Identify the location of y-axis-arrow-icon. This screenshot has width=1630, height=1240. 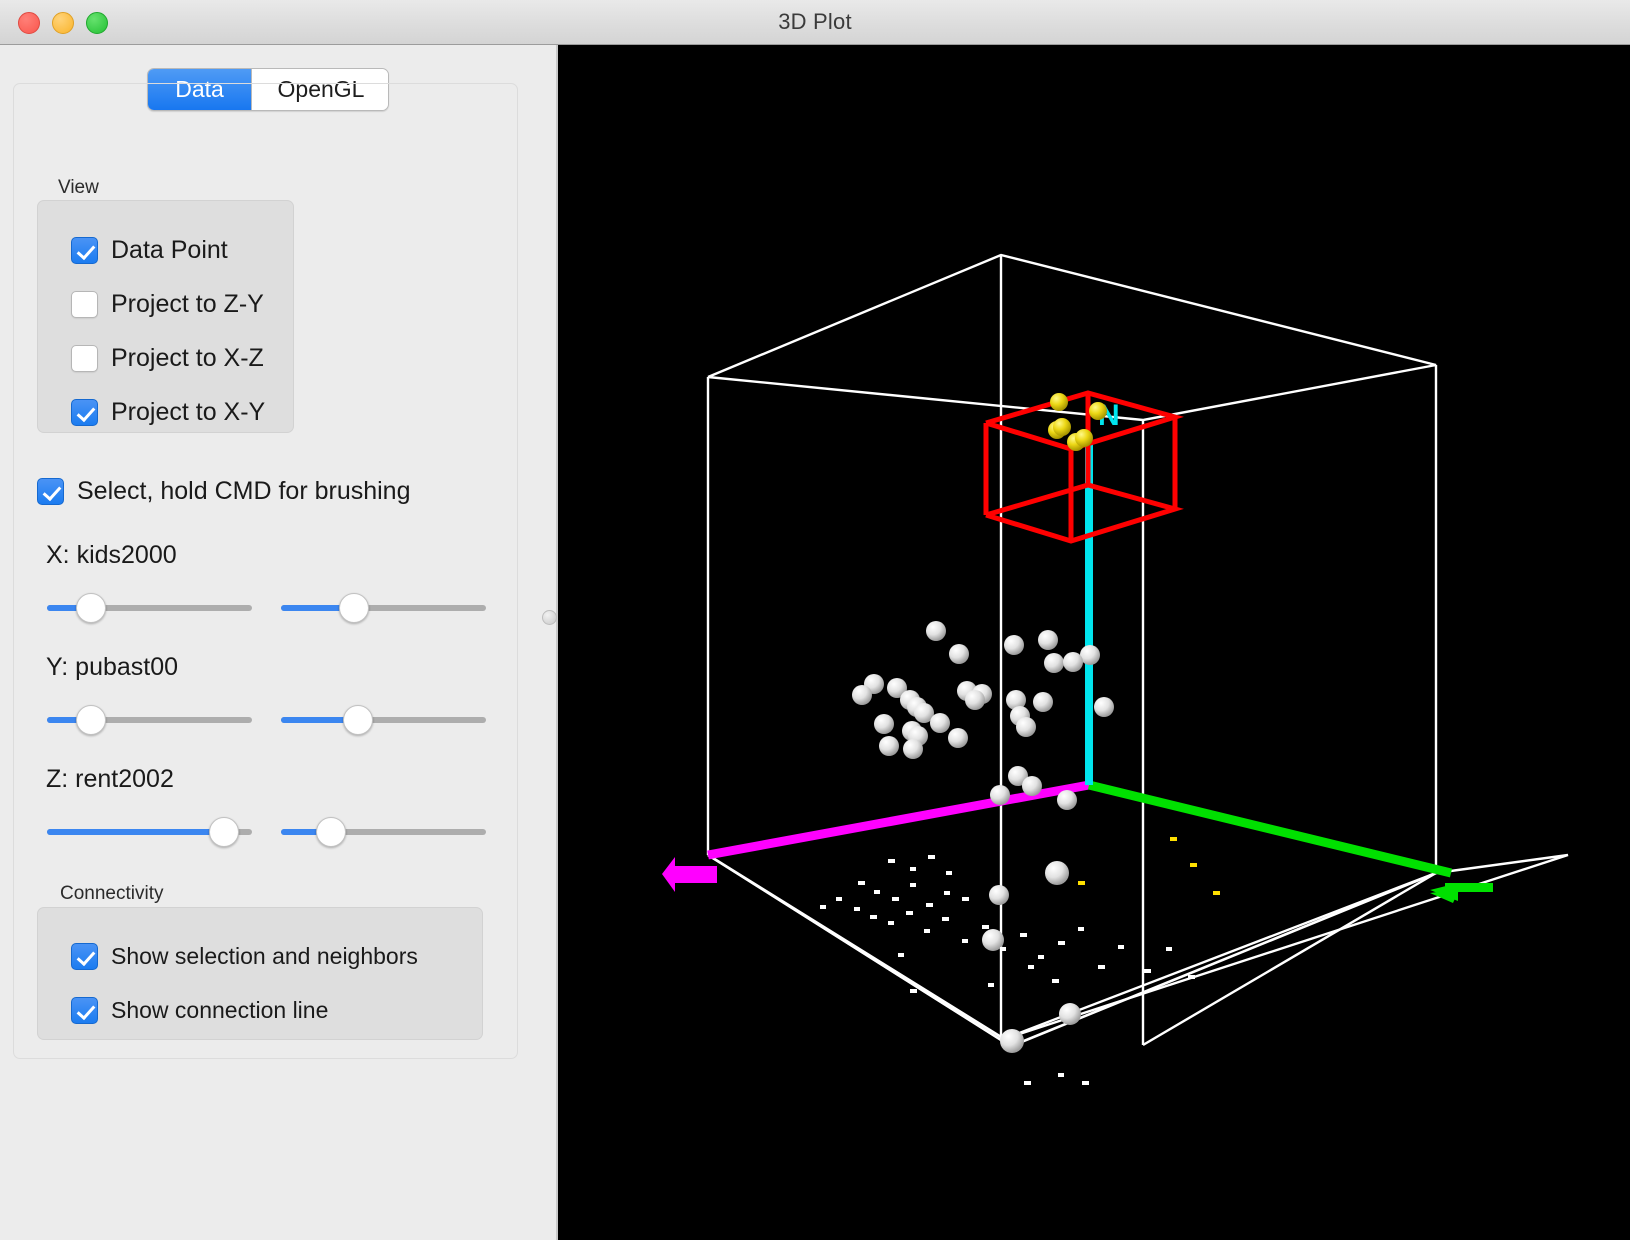
(1461, 893).